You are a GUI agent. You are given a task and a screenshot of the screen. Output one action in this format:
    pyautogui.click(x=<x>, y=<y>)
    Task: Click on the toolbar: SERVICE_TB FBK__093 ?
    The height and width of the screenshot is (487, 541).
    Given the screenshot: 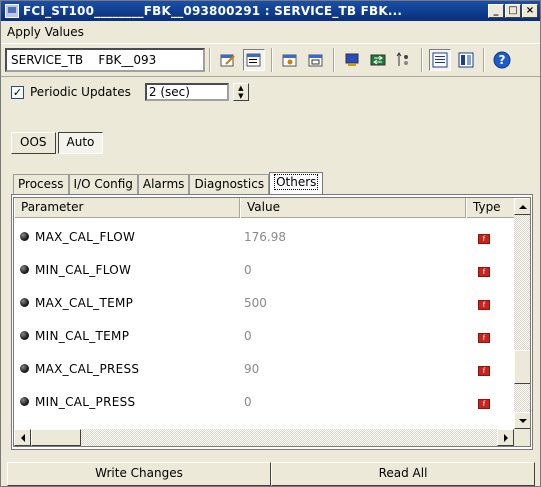 What is the action you would take?
    pyautogui.click(x=270, y=60)
    